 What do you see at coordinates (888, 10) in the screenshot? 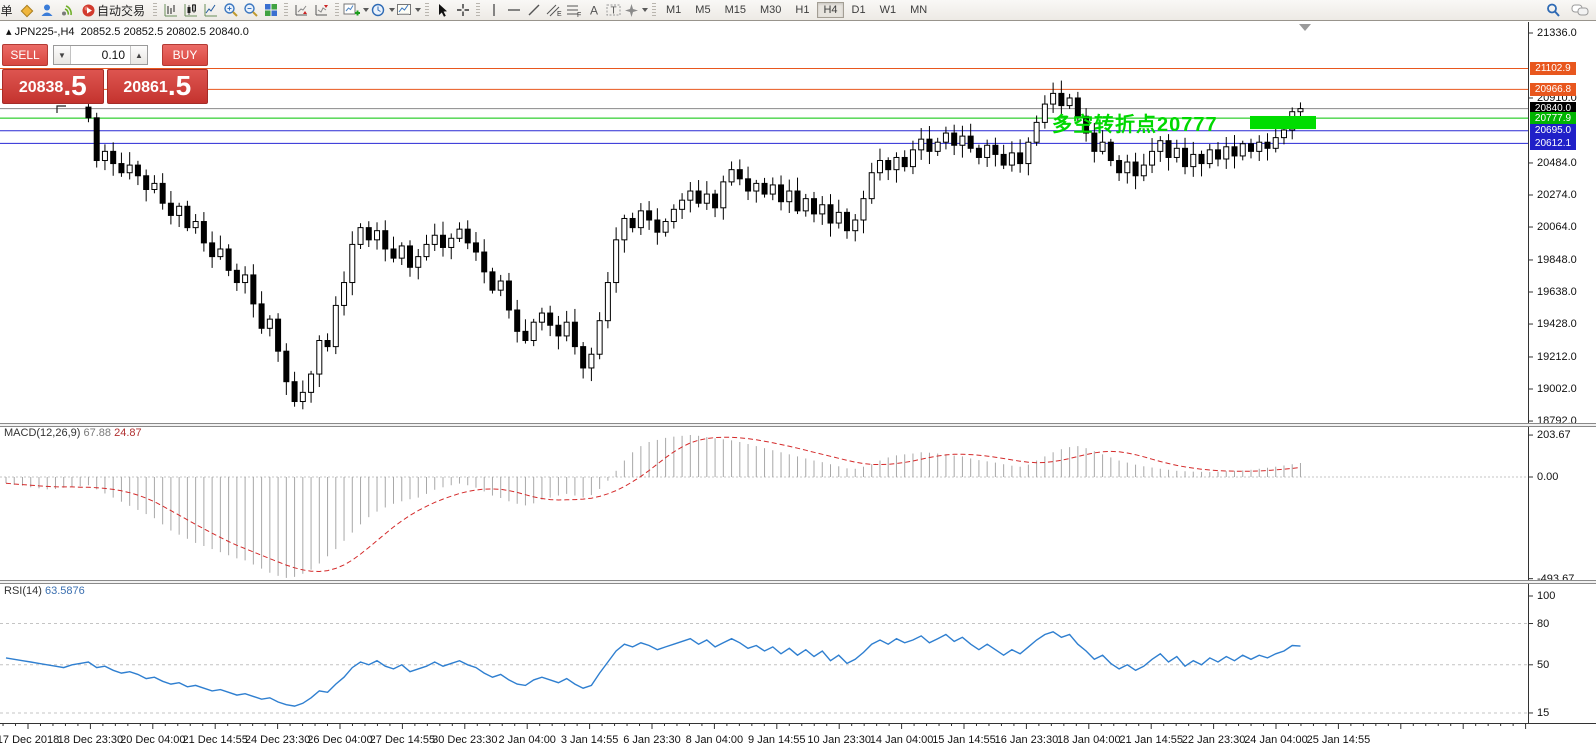
I see `timeframe-button-w1: W1` at bounding box center [888, 10].